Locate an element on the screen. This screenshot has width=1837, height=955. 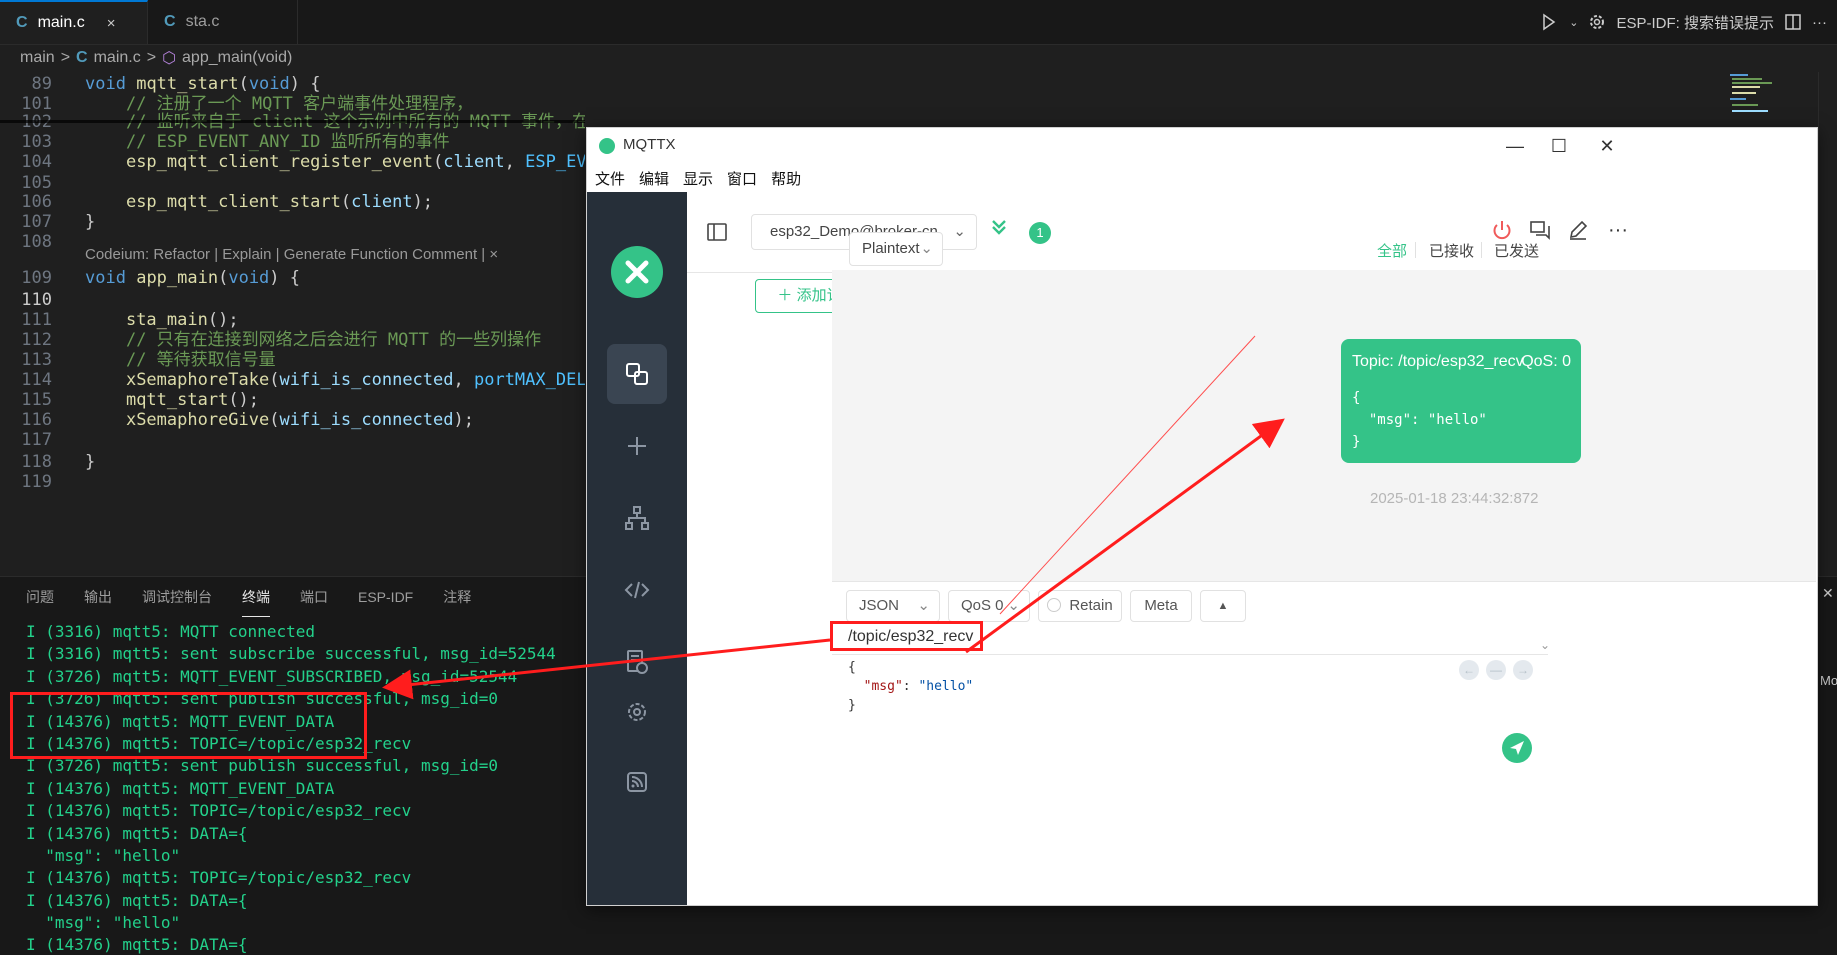
tab-label: main.c is located at coordinates (61, 22).